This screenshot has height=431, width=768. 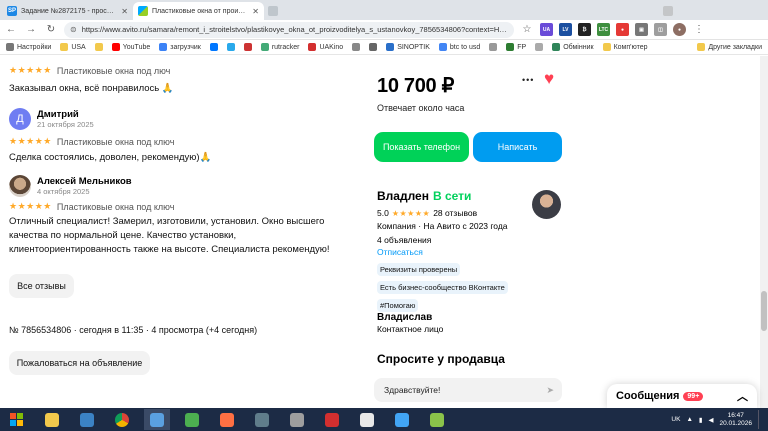 I want to click on bookmark-computer: Комп'ютер, so click(x=624, y=47).